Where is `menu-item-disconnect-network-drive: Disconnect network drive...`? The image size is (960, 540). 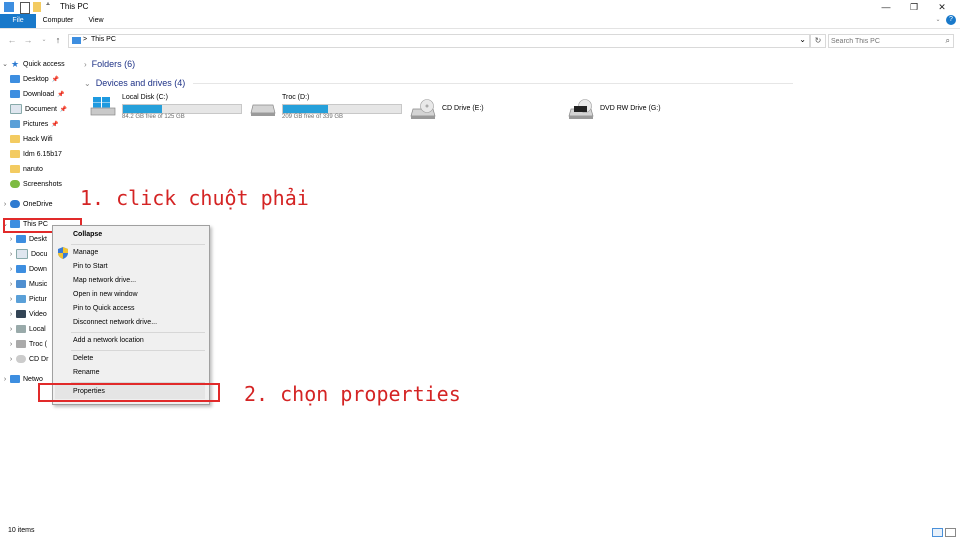
menu-item-disconnect-network-drive: Disconnect network drive... is located at coordinates (115, 322).